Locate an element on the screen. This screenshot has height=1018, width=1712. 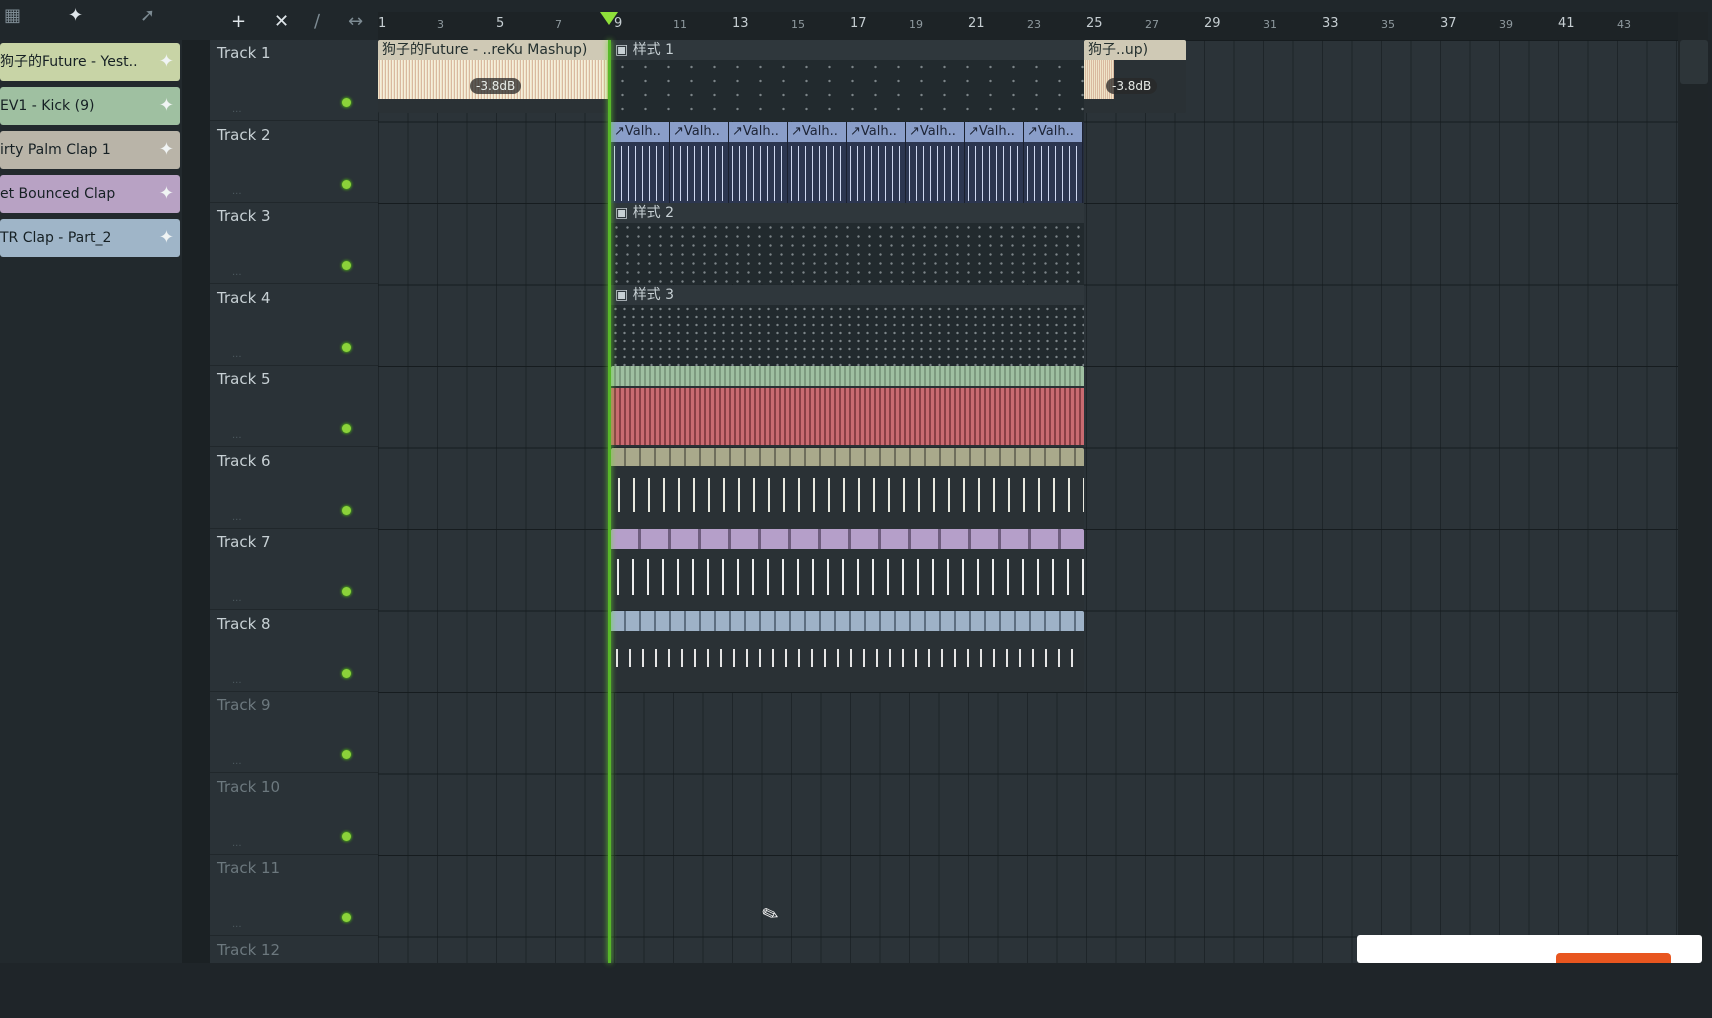
timeline-tick: 41 is located at coordinates (1566, 23).